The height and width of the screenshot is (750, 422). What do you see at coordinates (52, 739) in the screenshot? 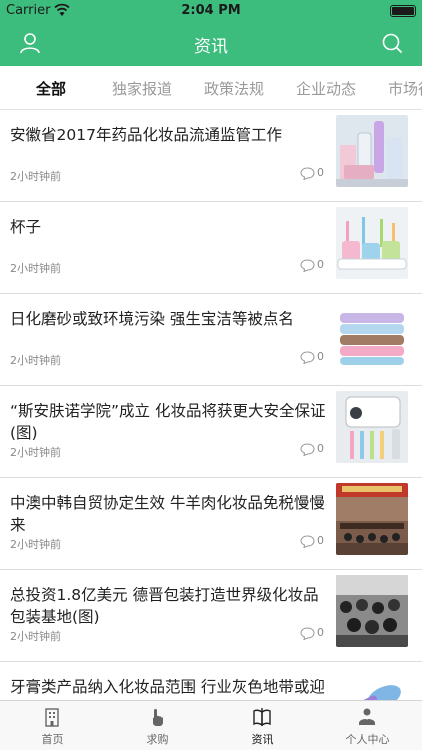
I see `tab-home-label: 首页` at bounding box center [52, 739].